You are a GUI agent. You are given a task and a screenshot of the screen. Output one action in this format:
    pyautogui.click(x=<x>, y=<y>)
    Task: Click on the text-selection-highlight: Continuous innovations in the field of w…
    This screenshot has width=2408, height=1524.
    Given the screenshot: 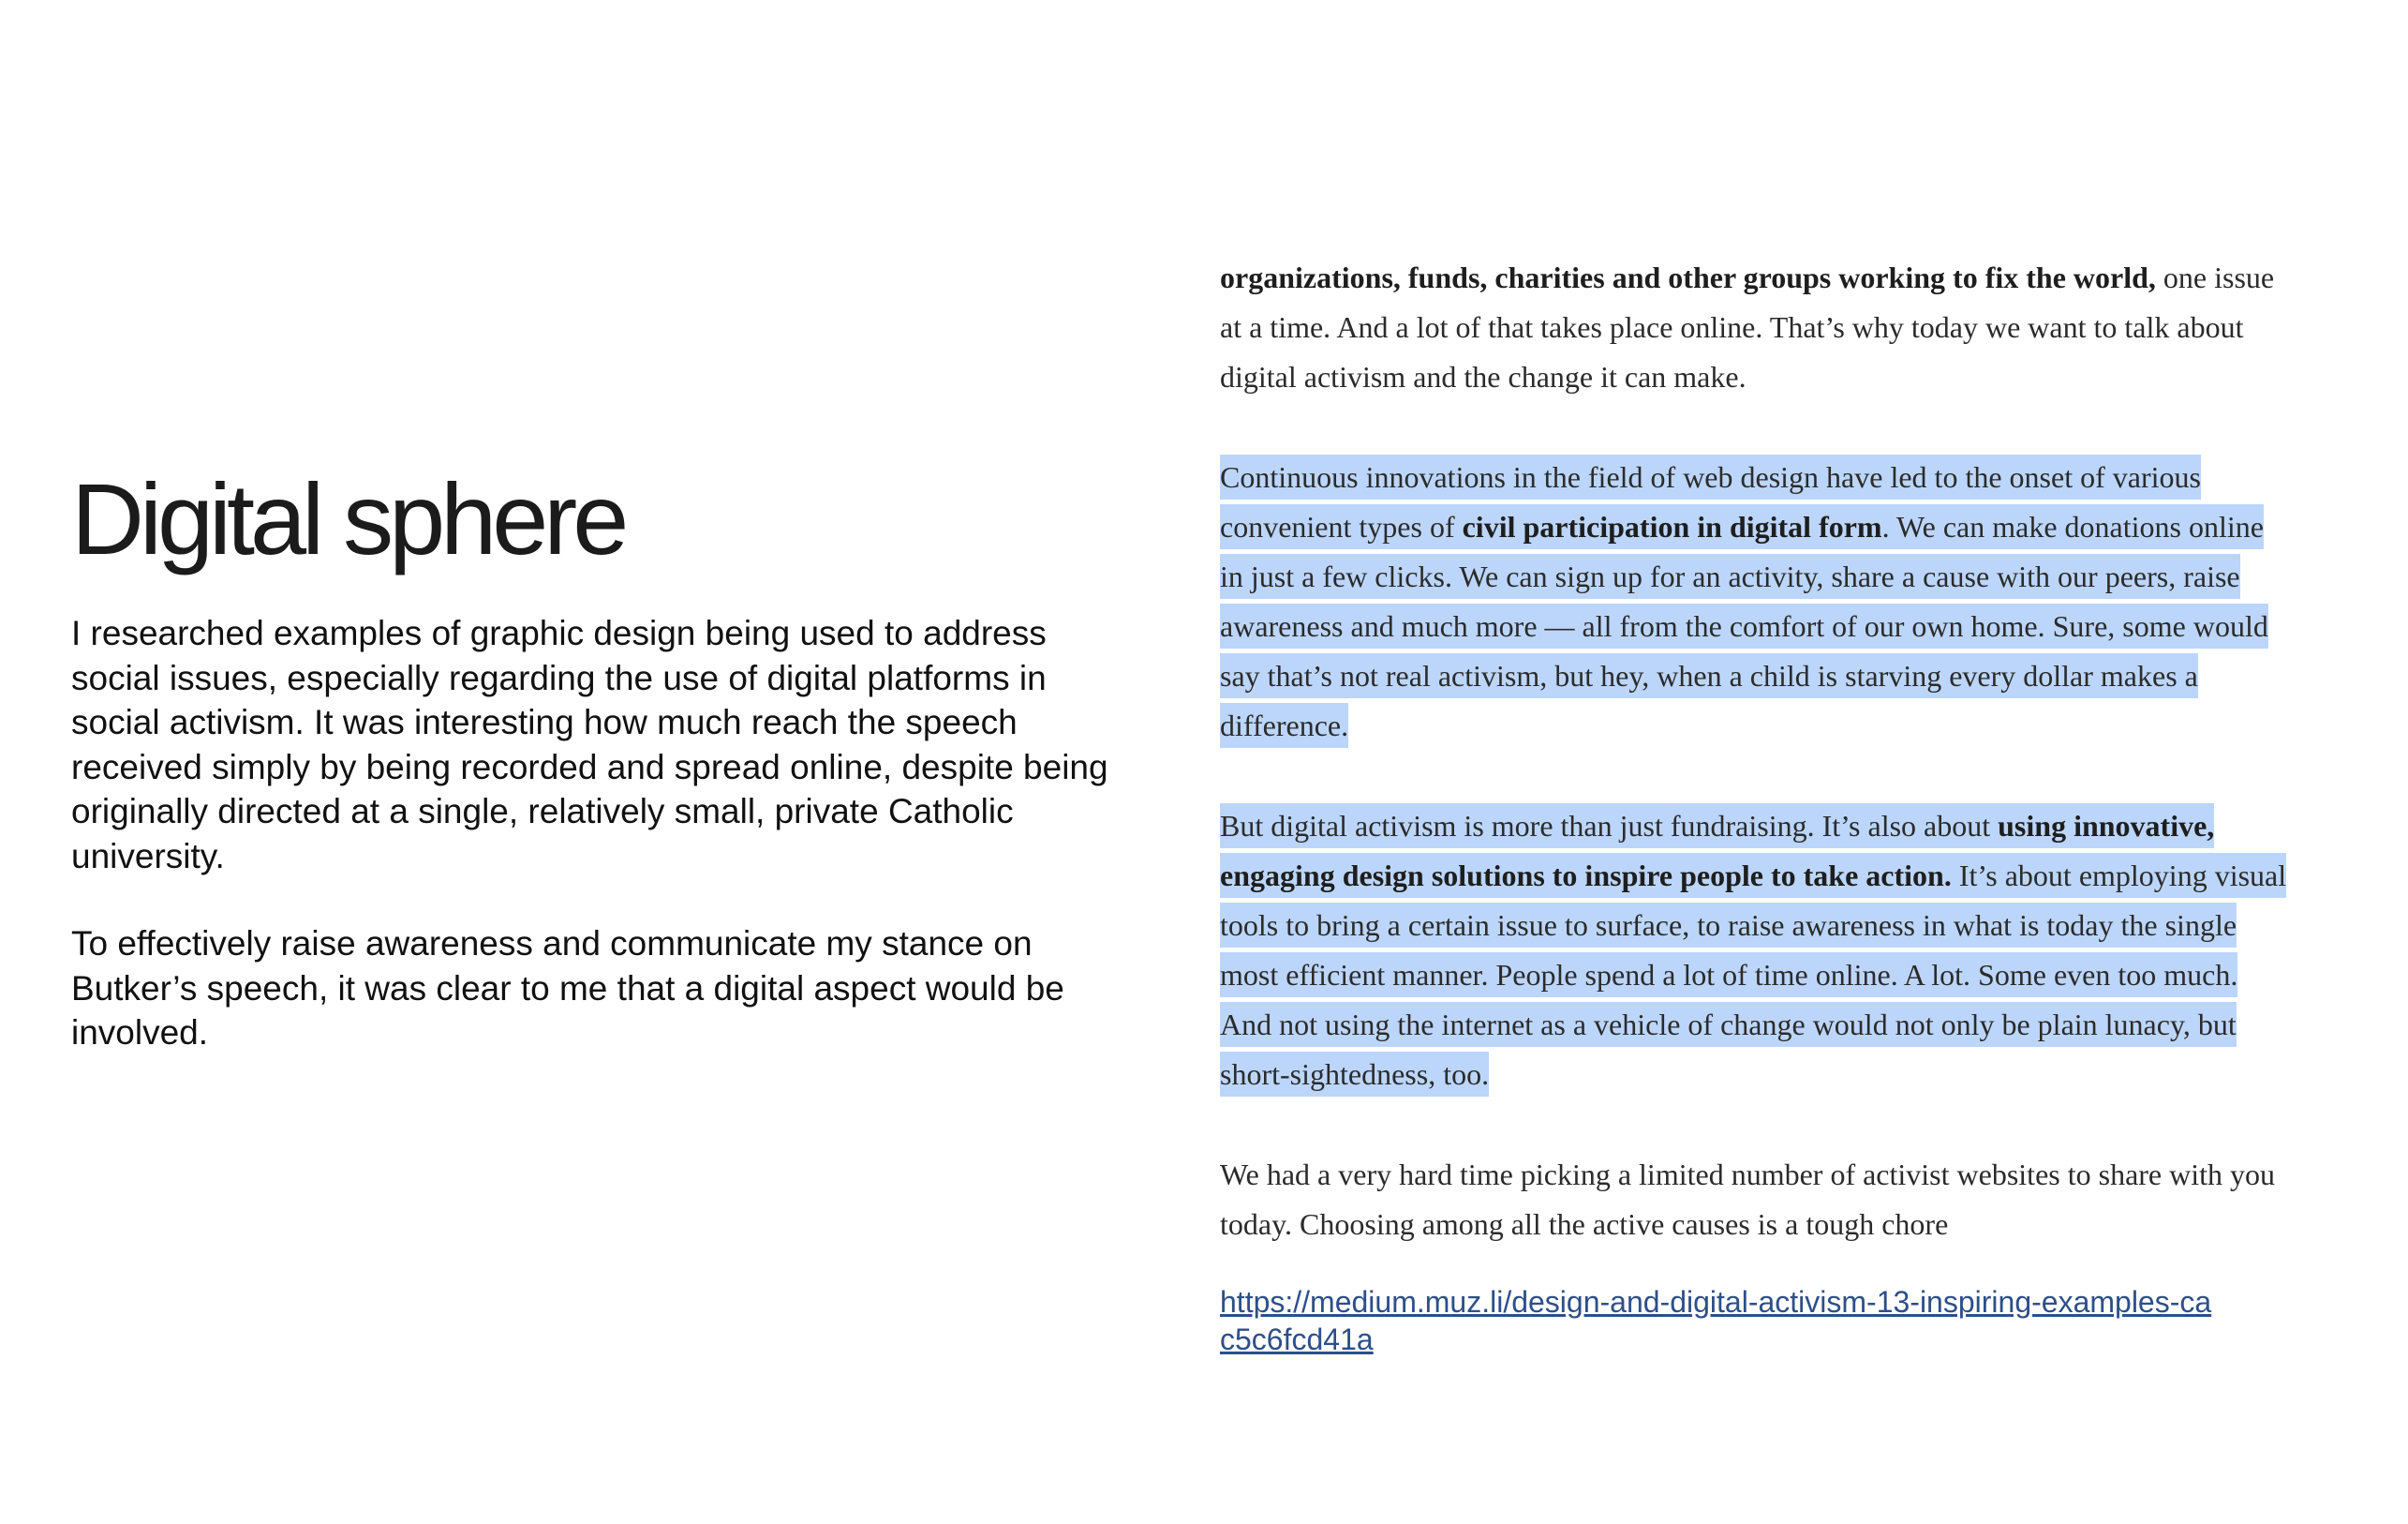 What is the action you would take?
    pyautogui.click(x=1744, y=602)
    